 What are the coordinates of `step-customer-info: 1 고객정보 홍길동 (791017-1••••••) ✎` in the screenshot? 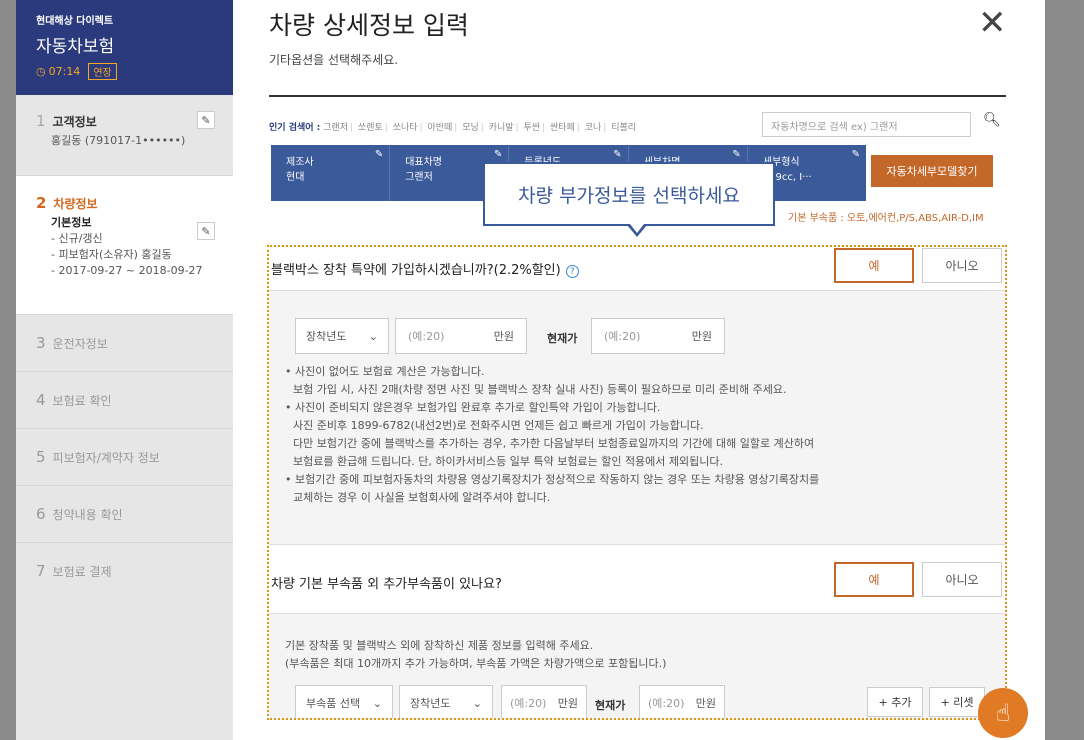 It's located at (124, 135).